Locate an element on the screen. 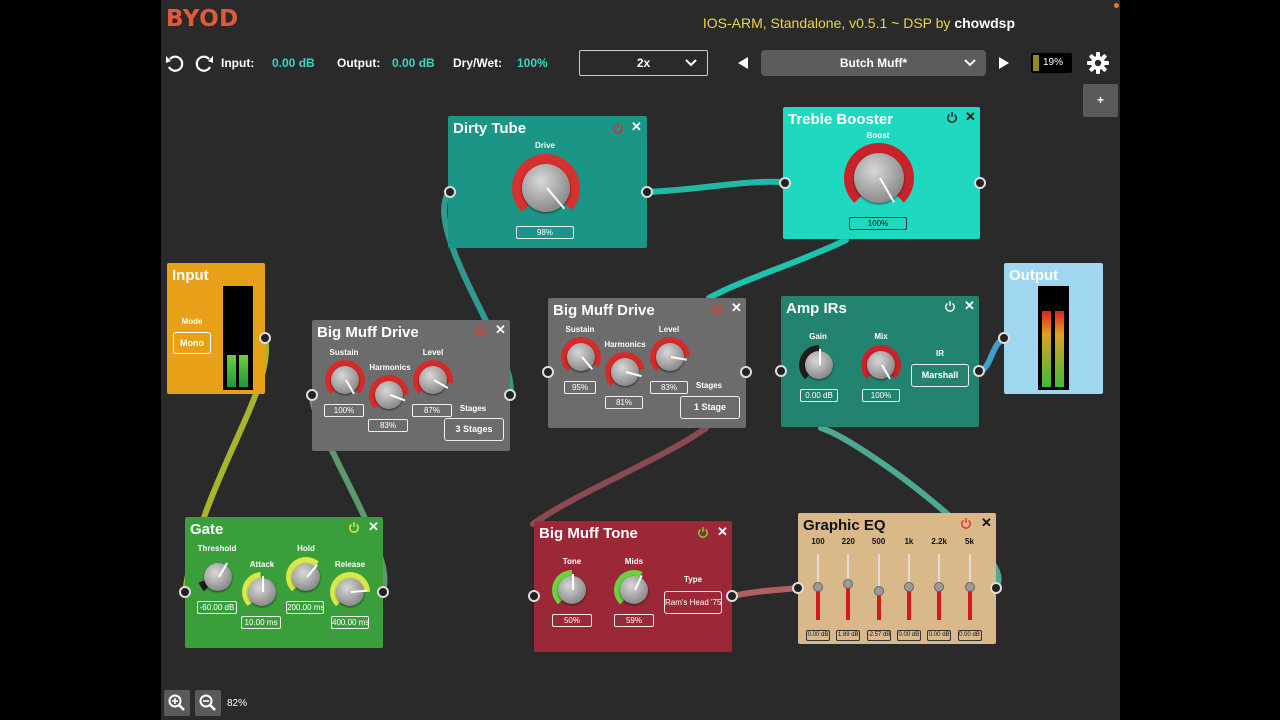 This screenshot has height=720, width=1280. mix-knob is located at coordinates (881, 365).